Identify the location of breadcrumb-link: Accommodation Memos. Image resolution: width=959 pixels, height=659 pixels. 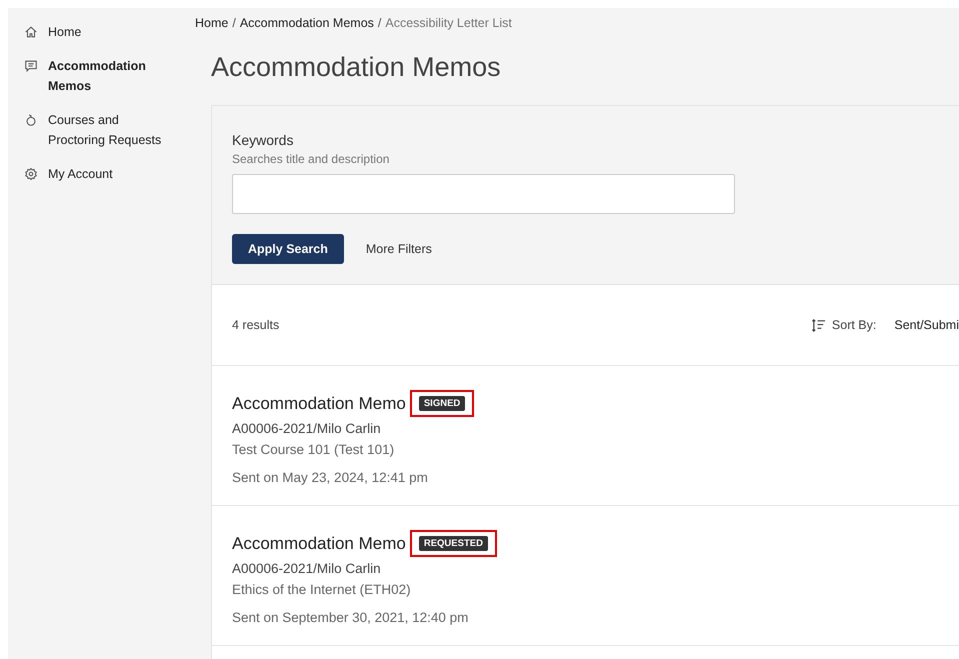
(307, 26).